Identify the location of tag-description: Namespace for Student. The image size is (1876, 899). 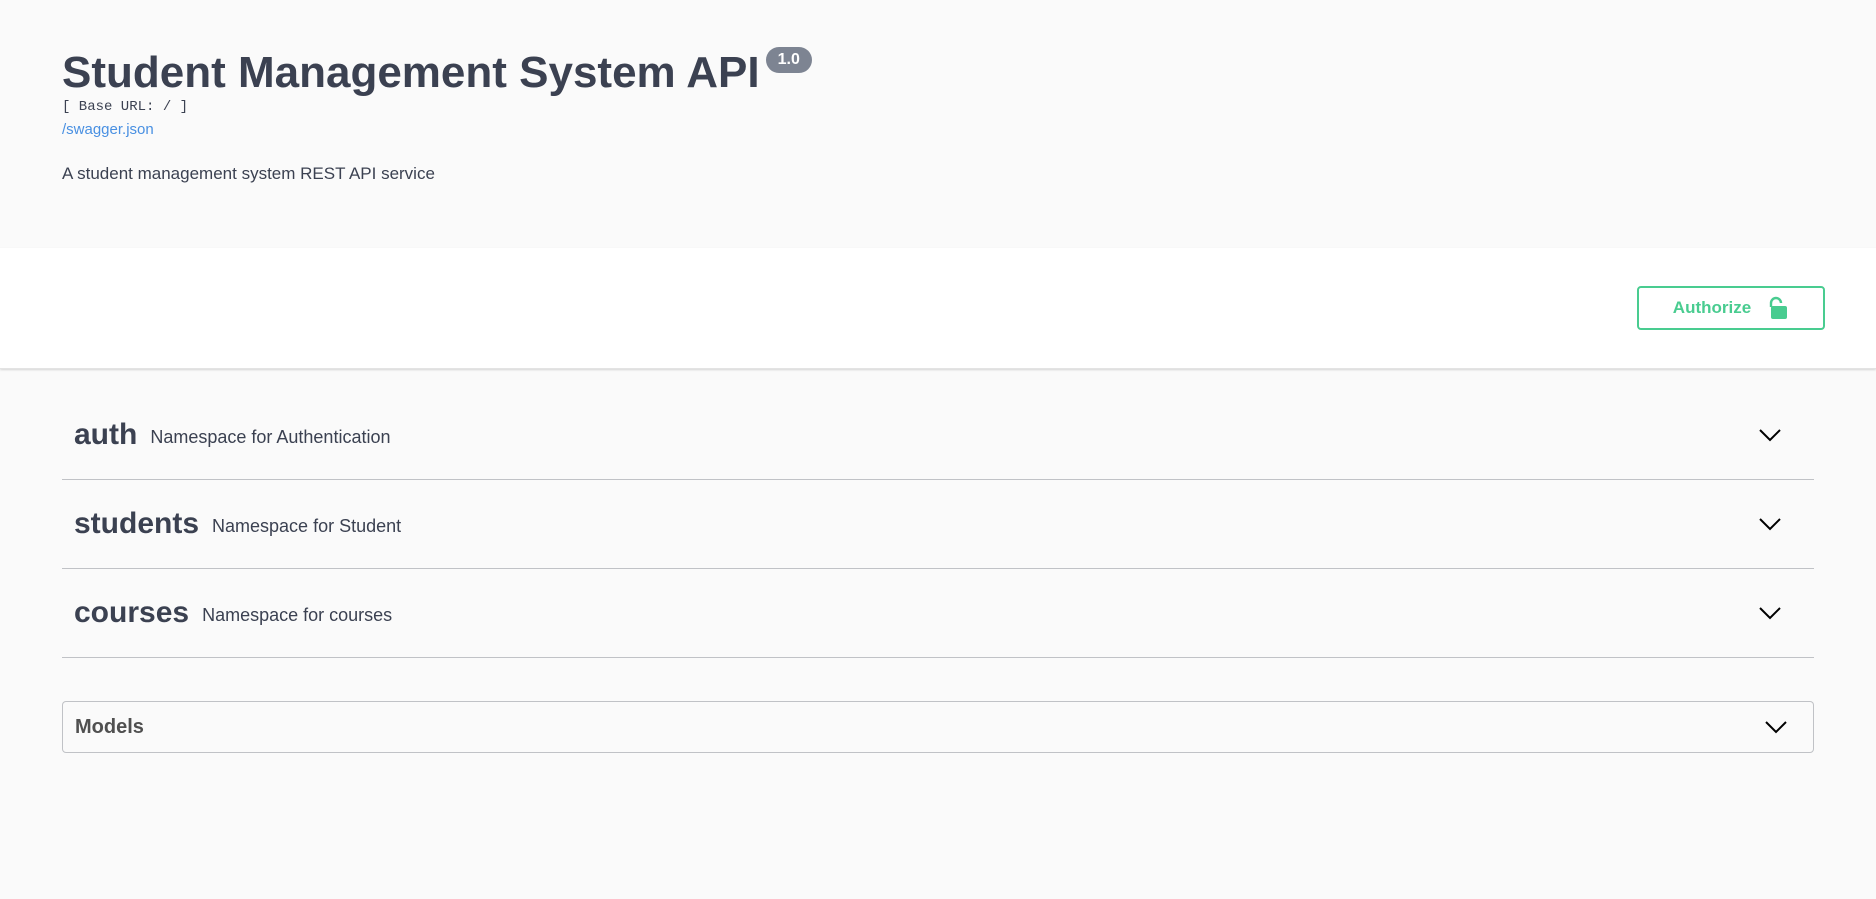
(307, 525).